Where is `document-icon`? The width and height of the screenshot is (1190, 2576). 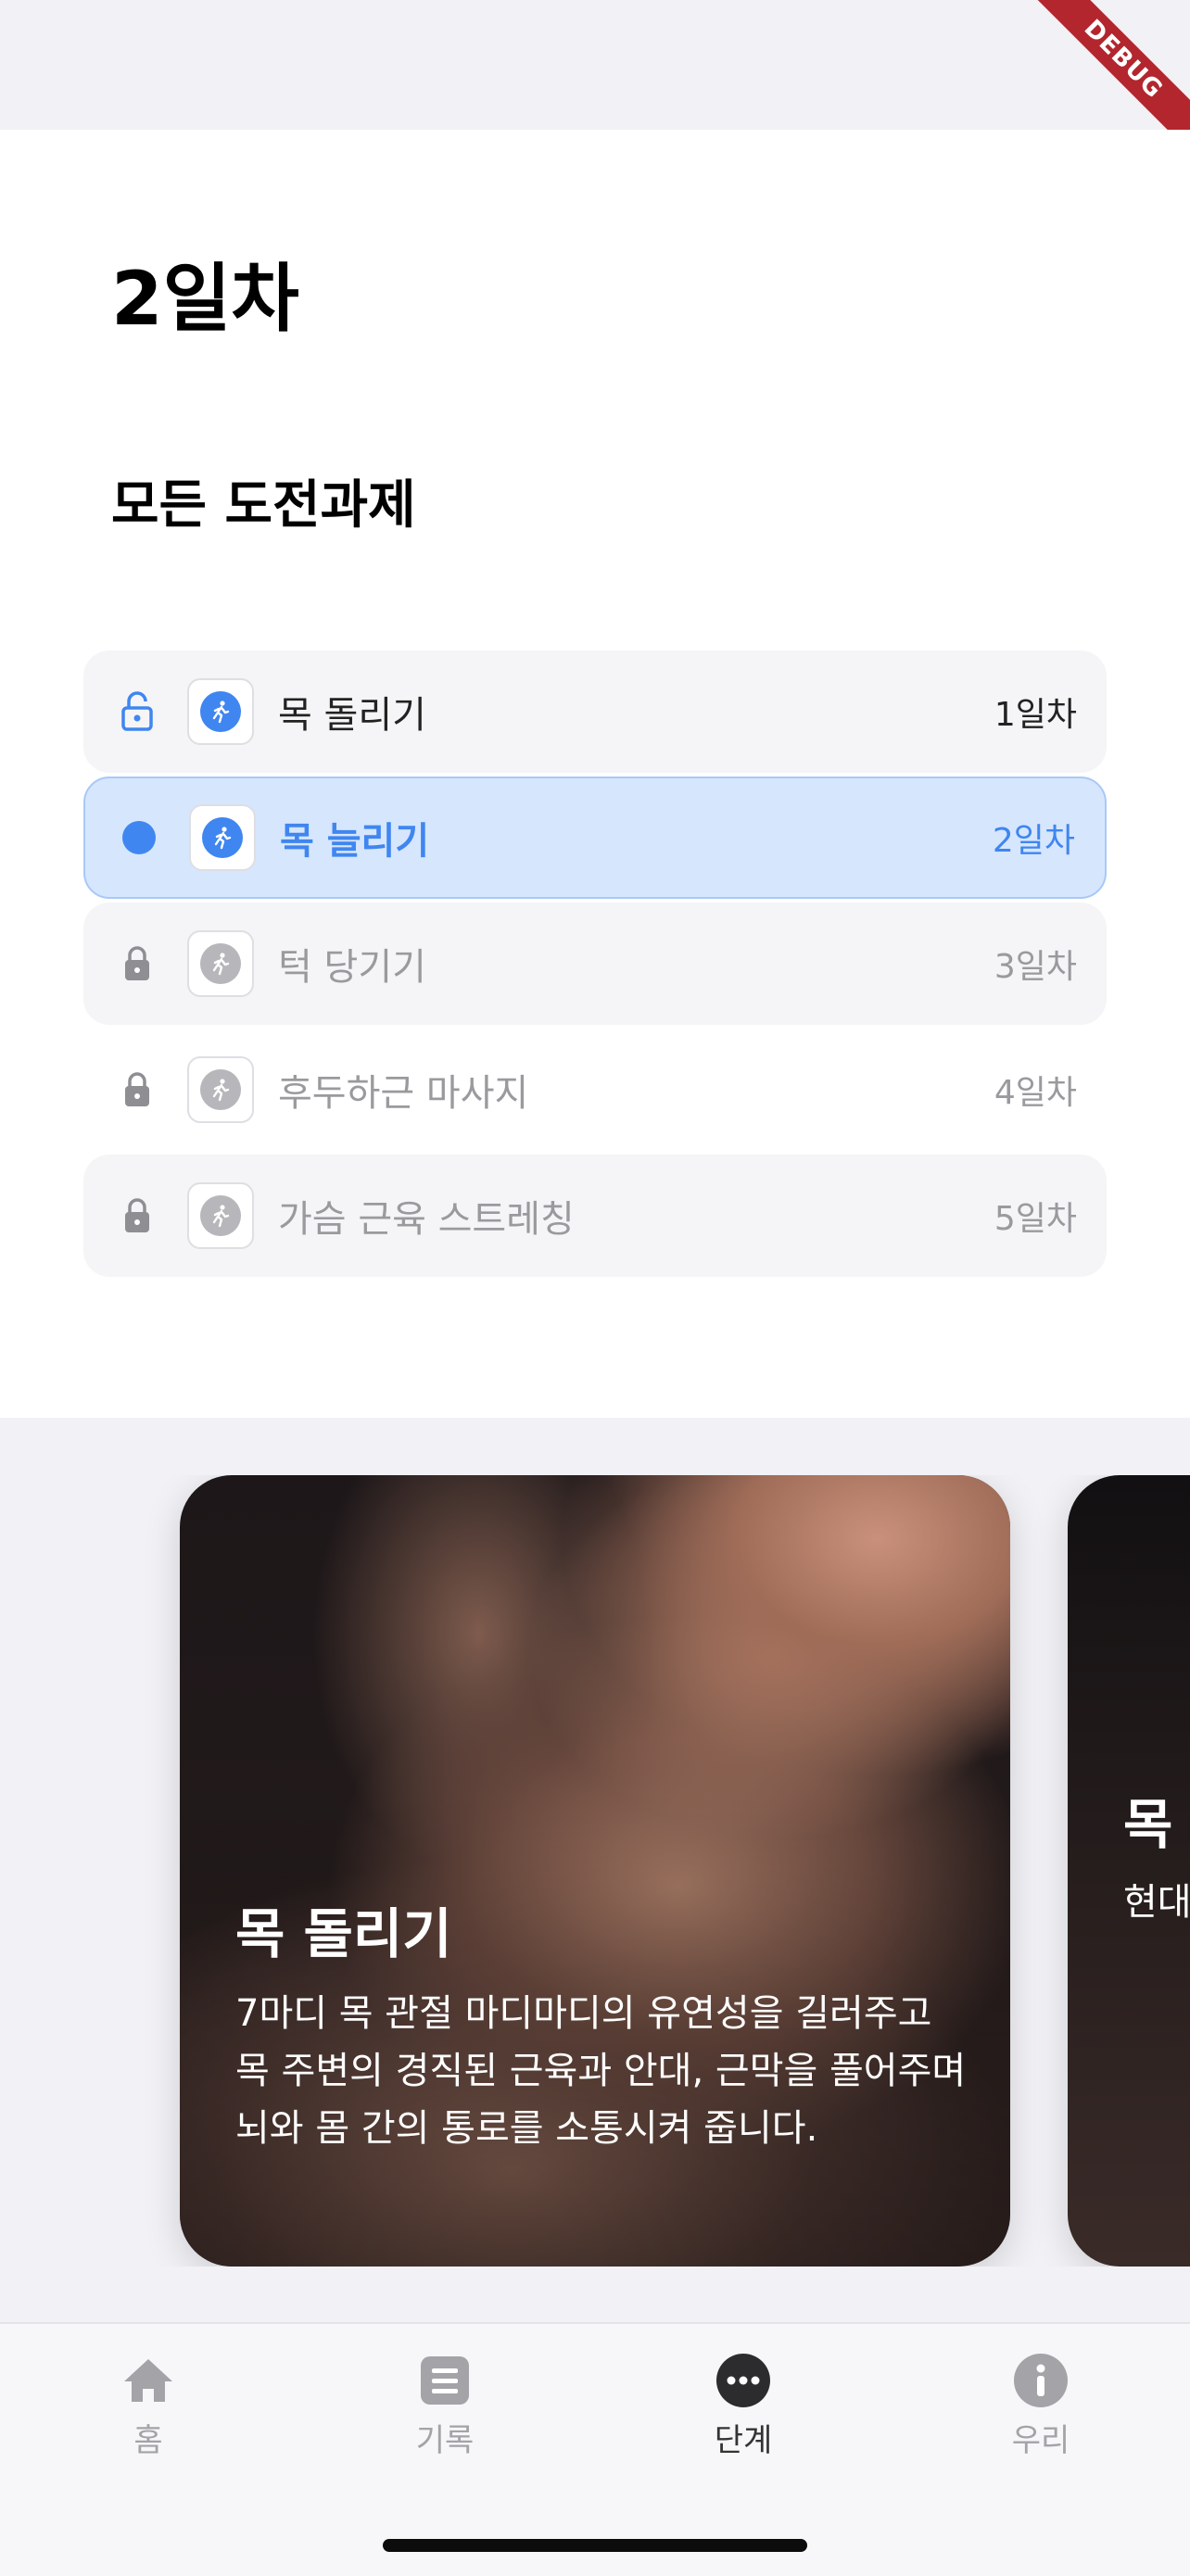
document-icon is located at coordinates (445, 2380).